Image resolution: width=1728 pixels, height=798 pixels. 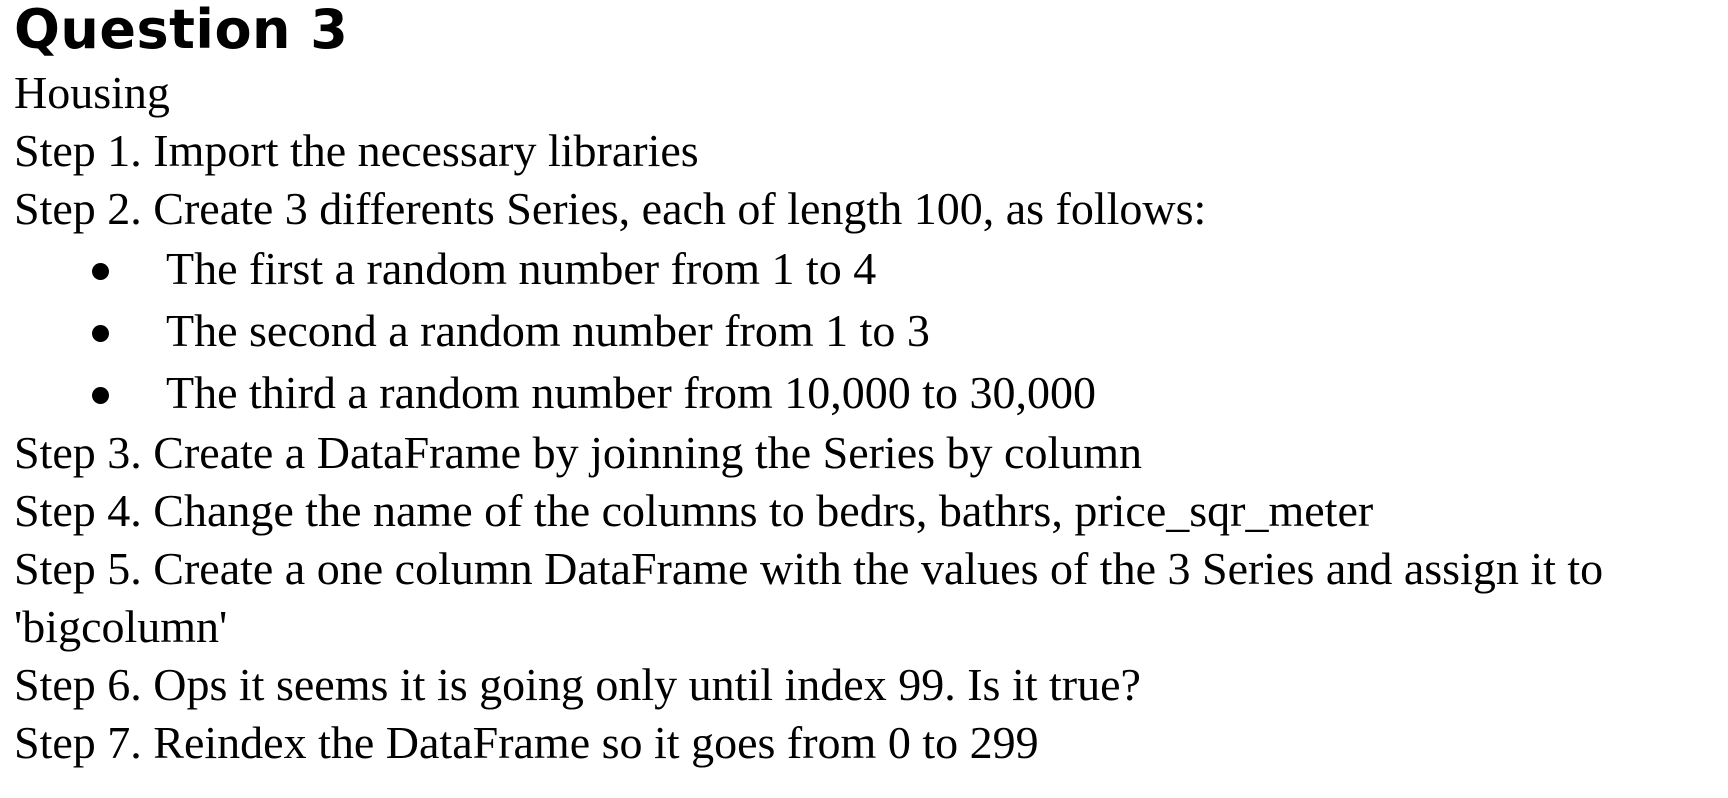 I want to click on step-1: Step 1. Import the necessary libraries, so click(x=356, y=150).